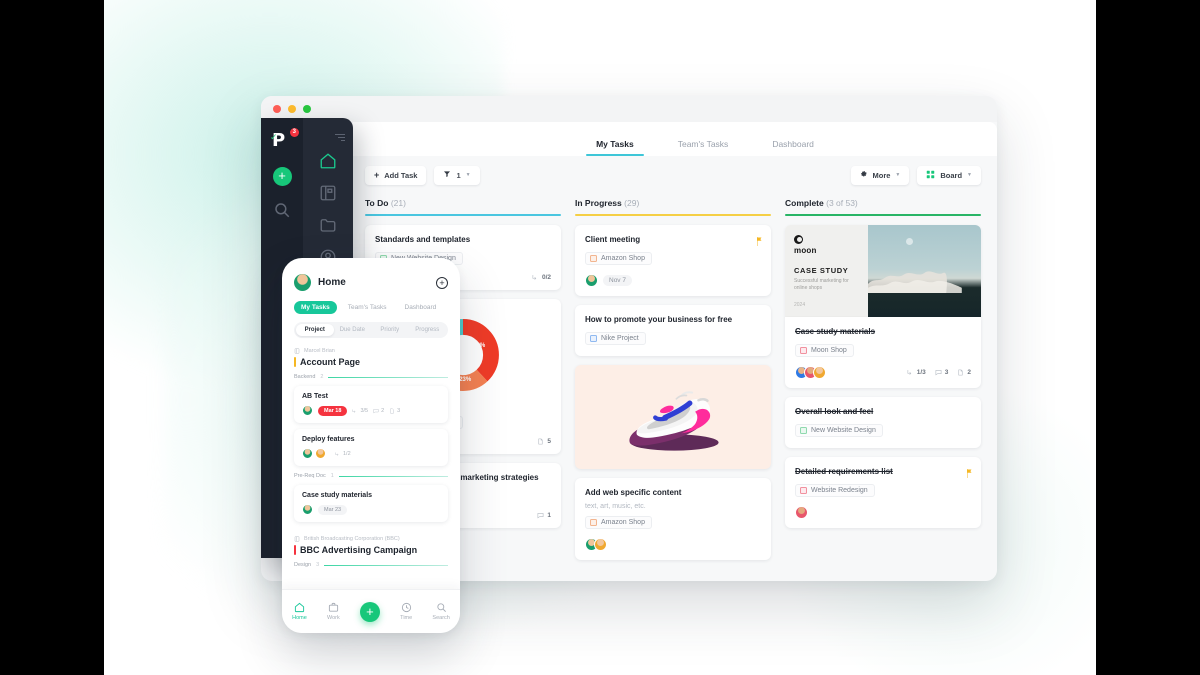 Image resolution: width=1200 pixels, height=675 pixels. Describe the element at coordinates (292, 109) in the screenshot. I see `minimize-button` at that location.